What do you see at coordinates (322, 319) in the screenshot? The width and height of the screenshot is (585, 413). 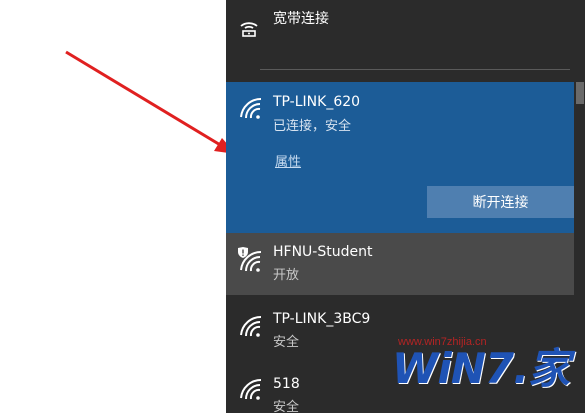 I see `network-name: TP-LINK_3BC9` at bounding box center [322, 319].